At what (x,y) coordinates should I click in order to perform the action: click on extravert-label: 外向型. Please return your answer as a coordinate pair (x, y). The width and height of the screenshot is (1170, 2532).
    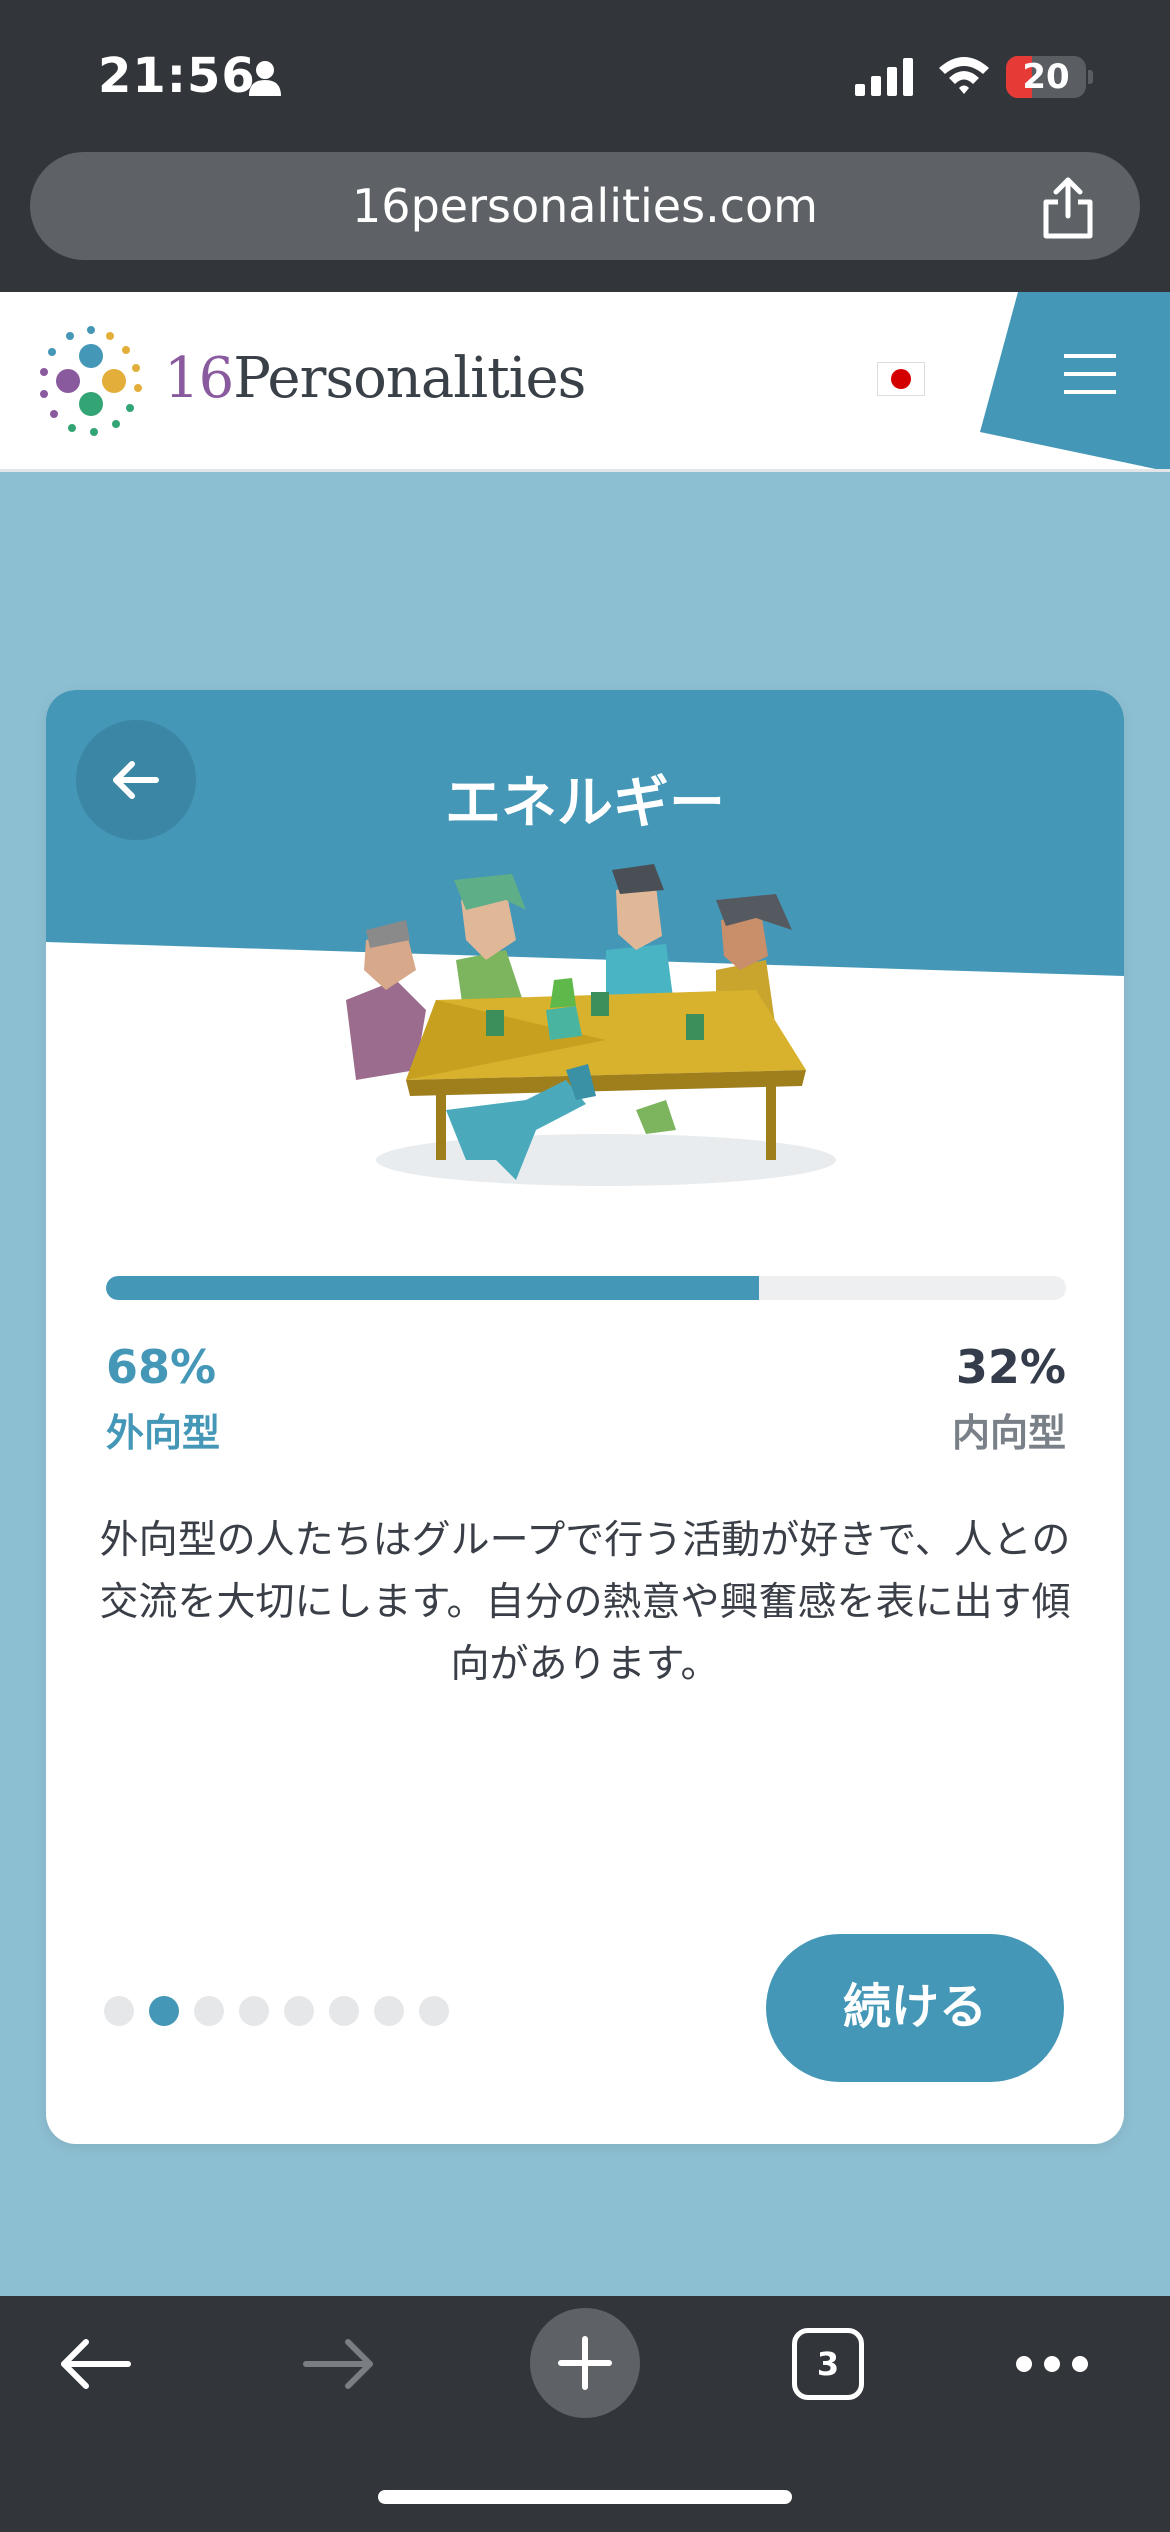
    Looking at the image, I should click on (163, 1433).